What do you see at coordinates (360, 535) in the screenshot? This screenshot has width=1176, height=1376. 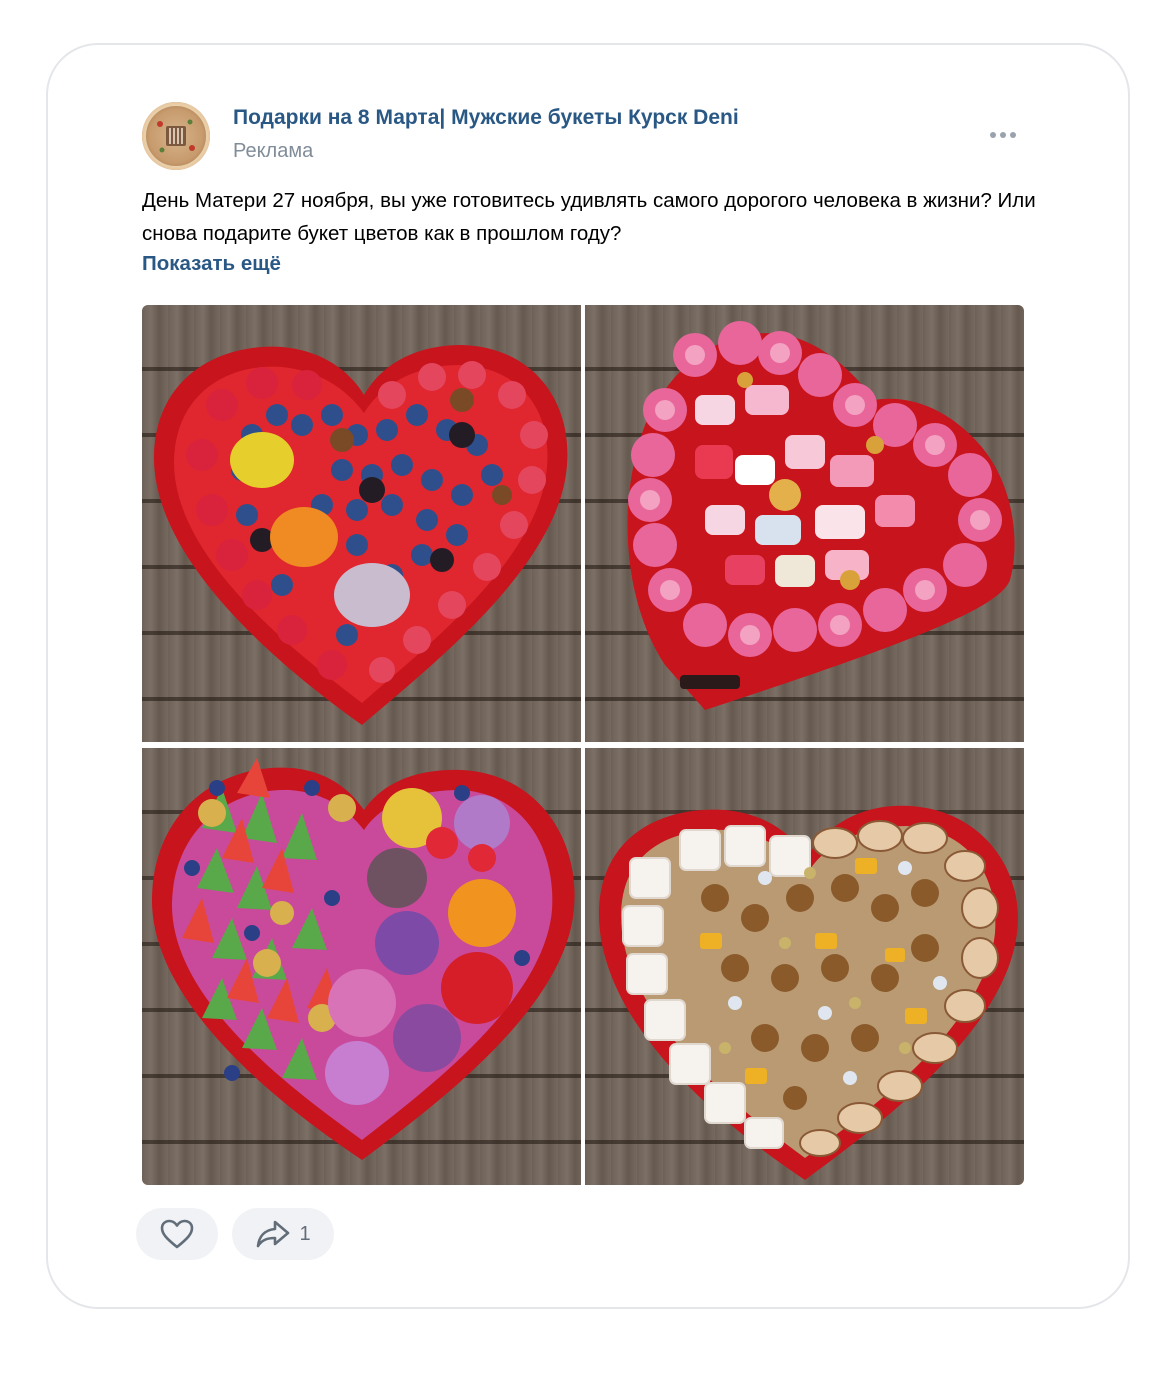 I see `heart-box-berries-macarons-image` at bounding box center [360, 535].